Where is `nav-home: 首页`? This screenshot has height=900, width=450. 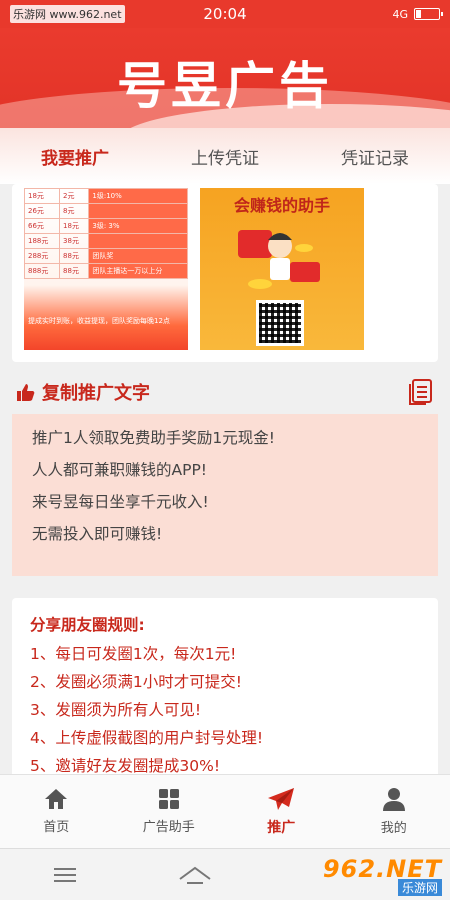 nav-home: 首页 is located at coordinates (56, 811).